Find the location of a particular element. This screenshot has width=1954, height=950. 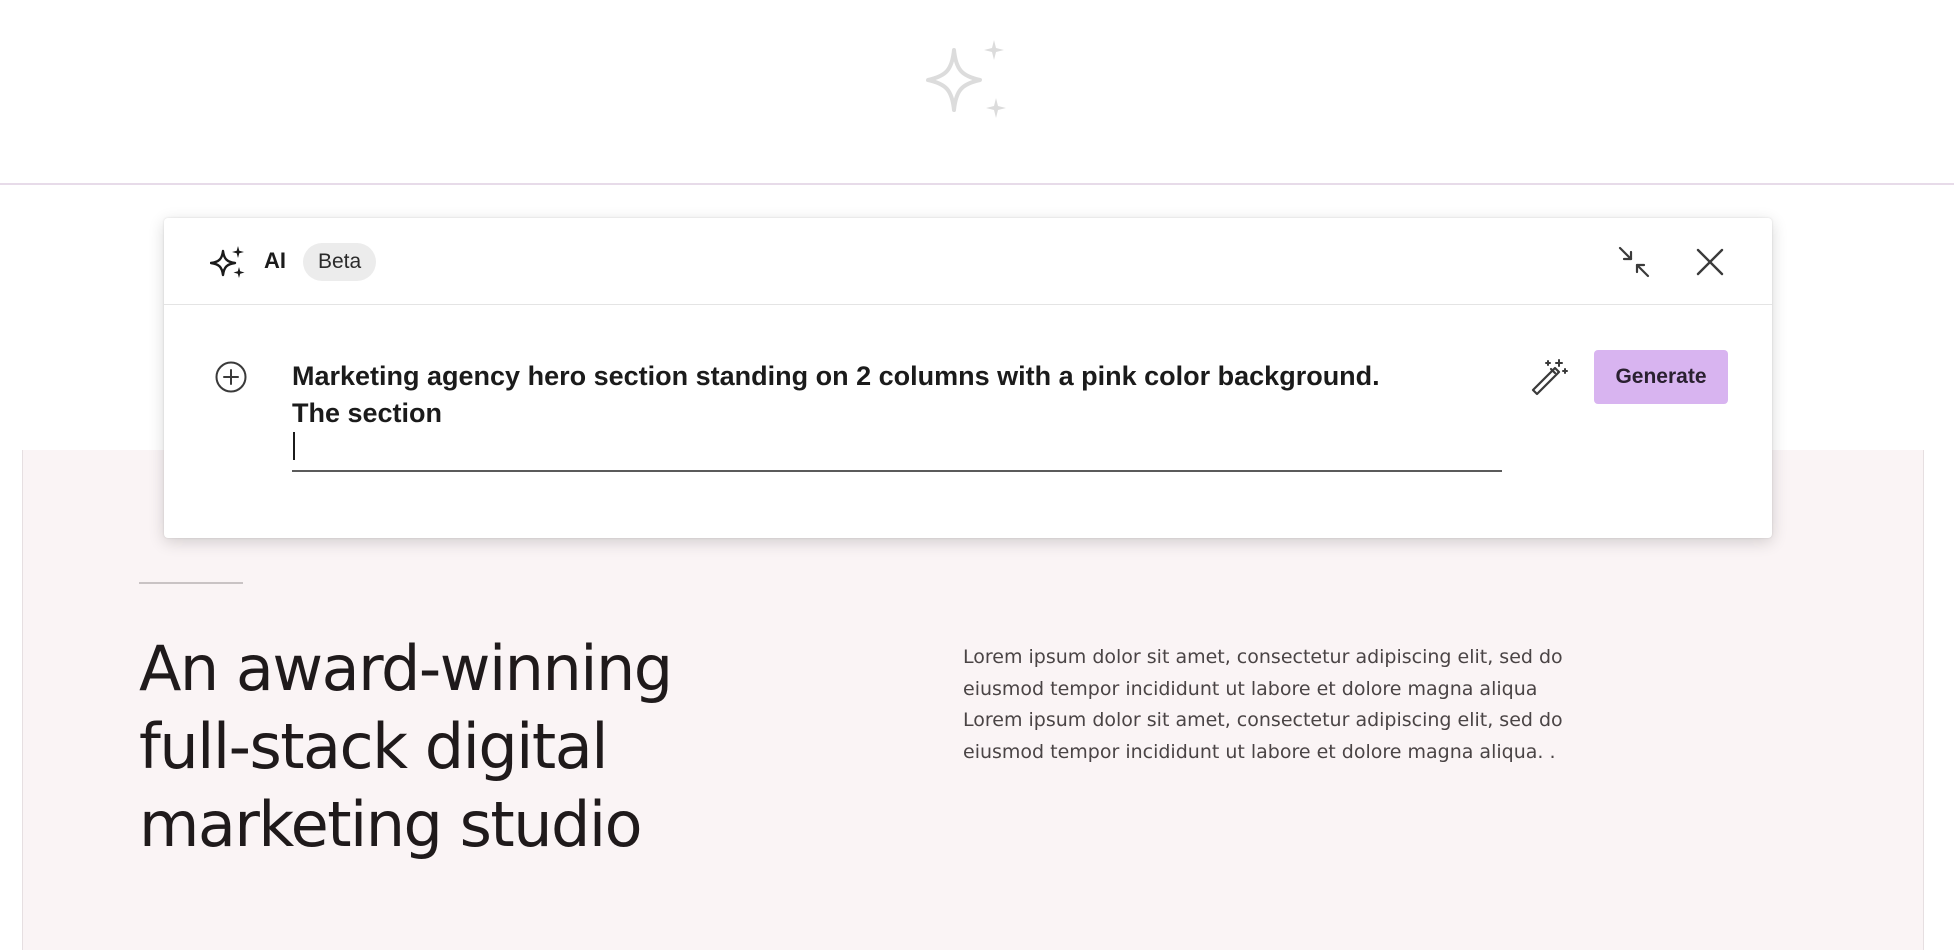

collapse-arrows-icon is located at coordinates (1634, 262).